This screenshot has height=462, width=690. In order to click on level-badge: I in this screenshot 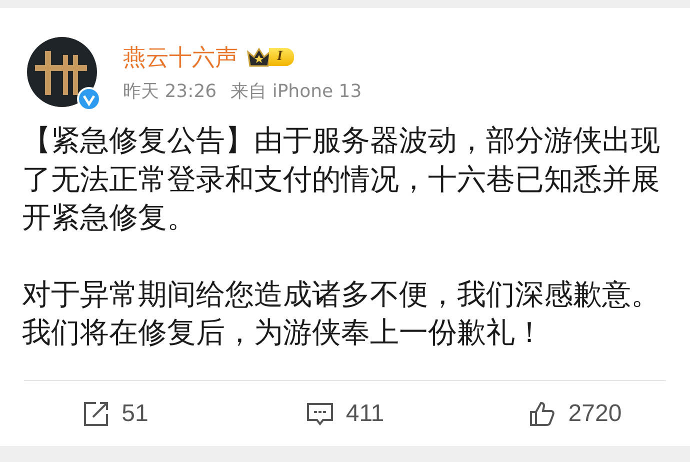, I will do `click(281, 57)`.